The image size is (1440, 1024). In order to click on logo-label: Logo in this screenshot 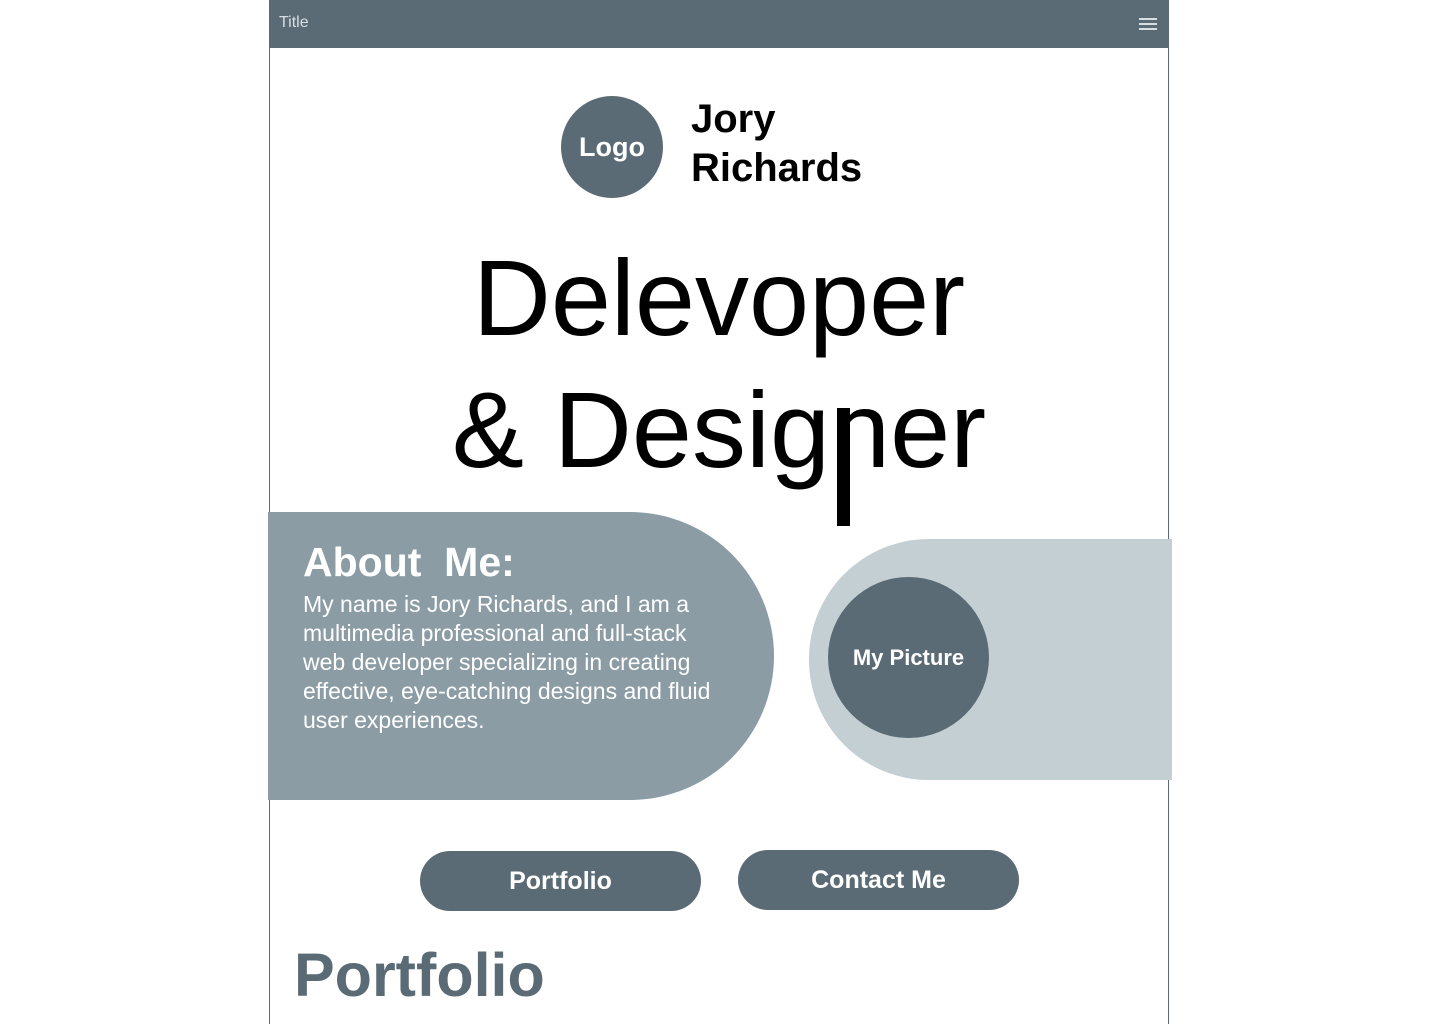, I will do `click(612, 146)`.